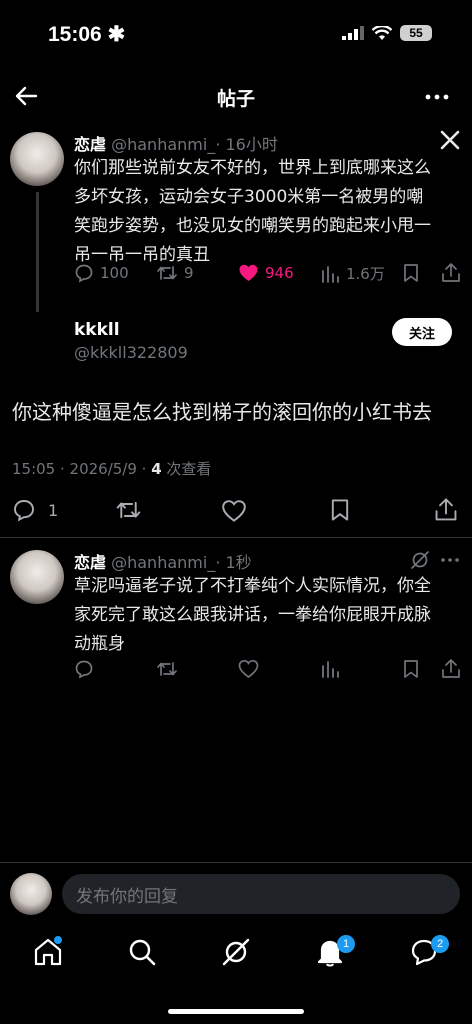 This screenshot has width=472, height=1024. Describe the element at coordinates (440, 944) in the screenshot. I see `messages-badge: 2` at that location.